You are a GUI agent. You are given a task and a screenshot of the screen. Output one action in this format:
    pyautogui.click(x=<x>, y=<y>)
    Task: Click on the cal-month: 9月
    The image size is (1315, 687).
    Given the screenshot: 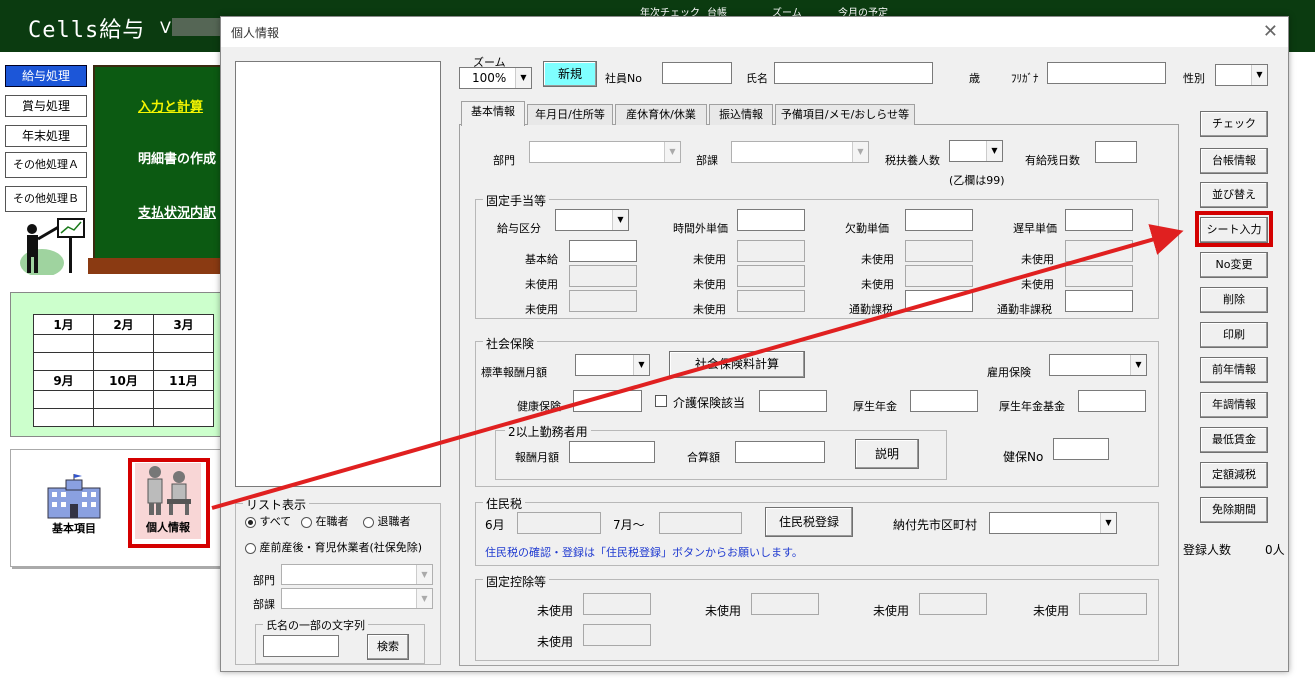 What is the action you would take?
    pyautogui.click(x=63, y=380)
    